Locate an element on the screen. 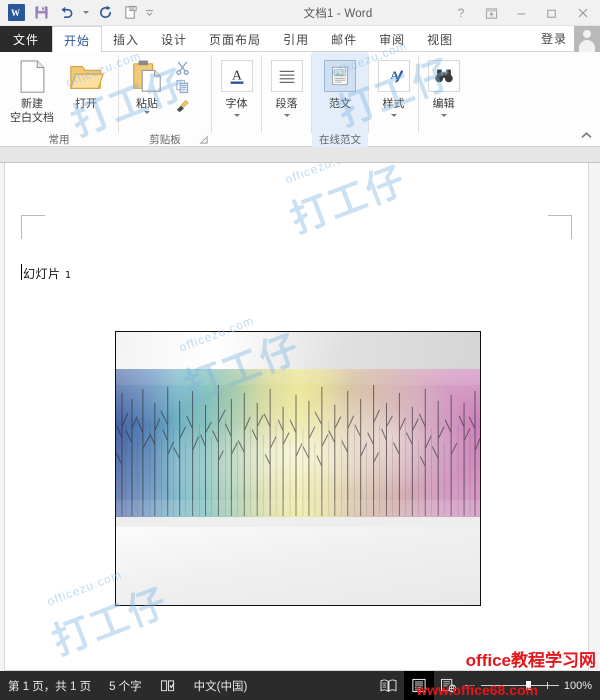 This screenshot has width=600, height=700. paragraph-lines-icon is located at coordinates (286, 76).